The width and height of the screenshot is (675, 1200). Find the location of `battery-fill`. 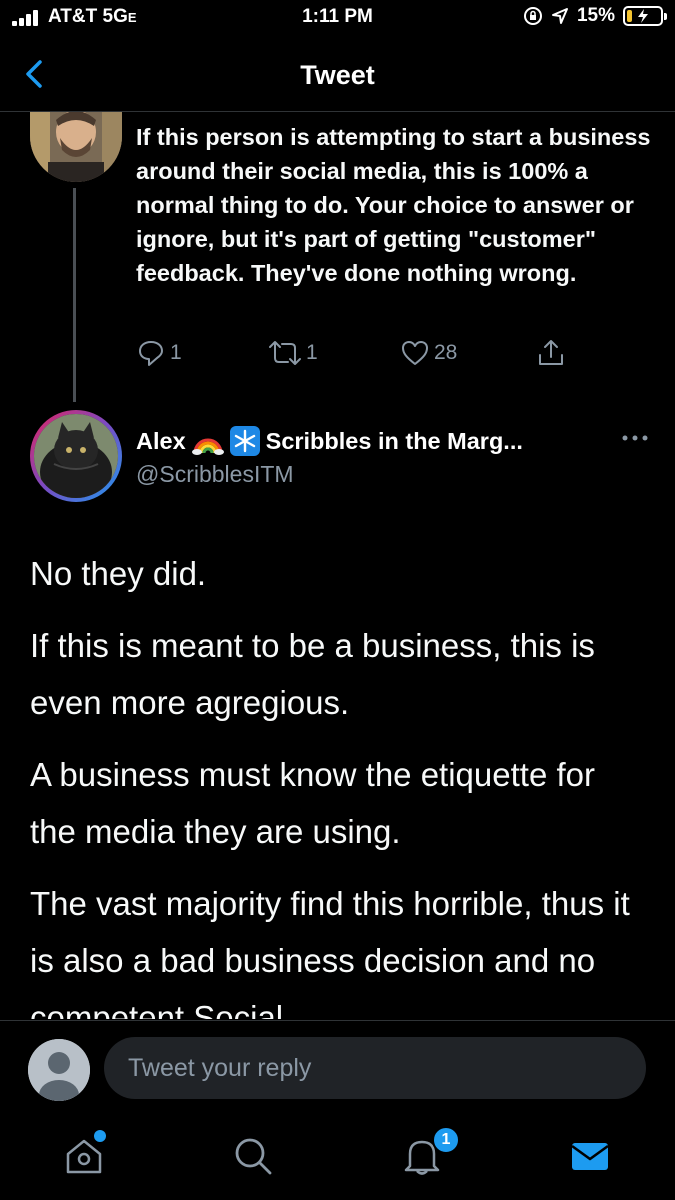

battery-fill is located at coordinates (629, 16).